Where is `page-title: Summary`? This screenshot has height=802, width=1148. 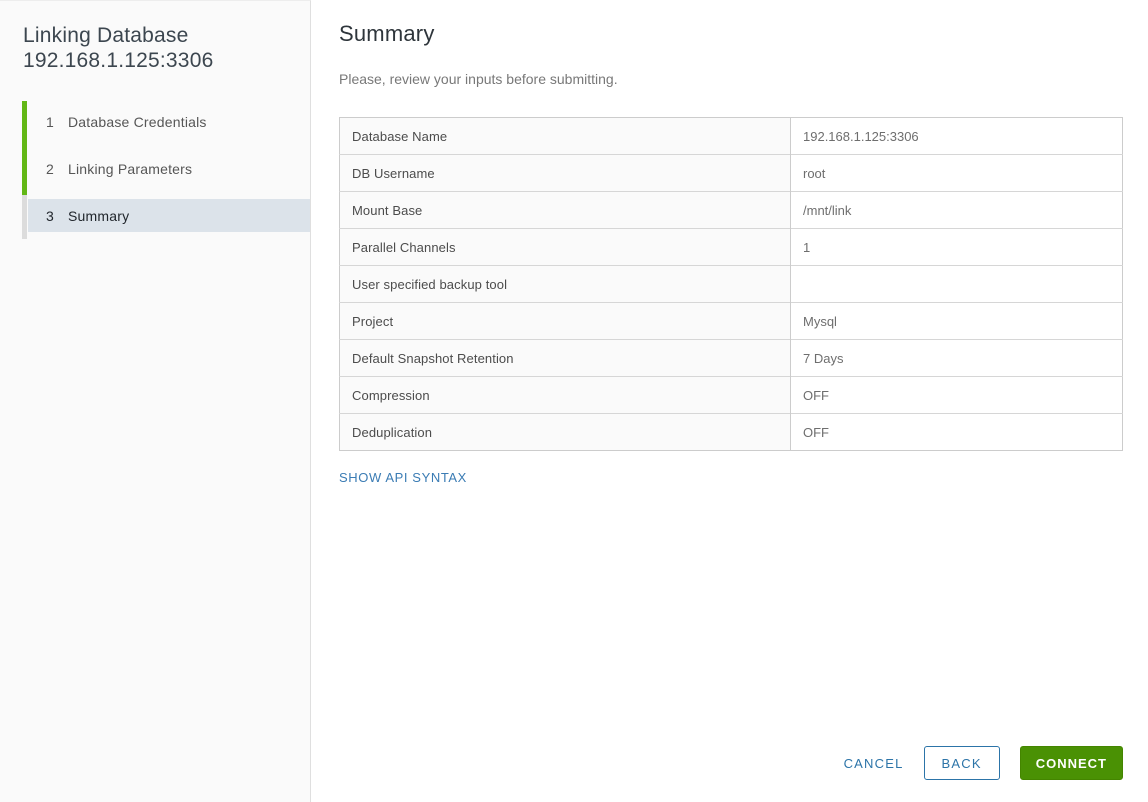 page-title: Summary is located at coordinates (387, 33).